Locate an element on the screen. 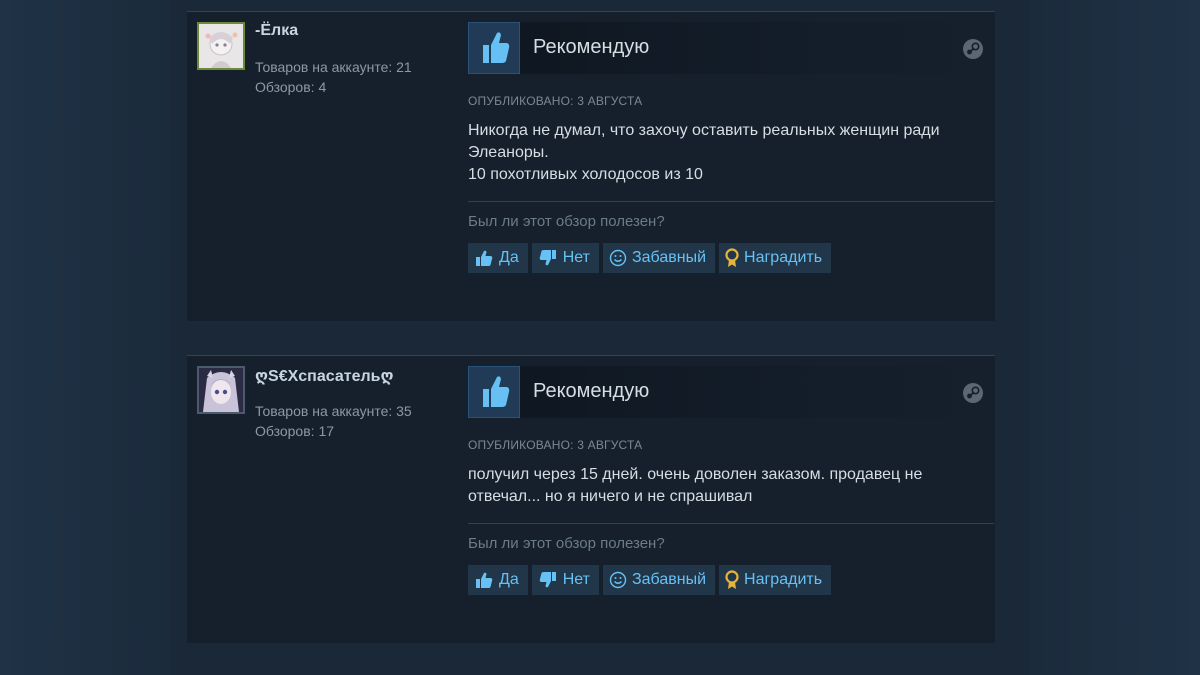  author-name: ღS€Xспасательღ is located at coordinates (324, 376).